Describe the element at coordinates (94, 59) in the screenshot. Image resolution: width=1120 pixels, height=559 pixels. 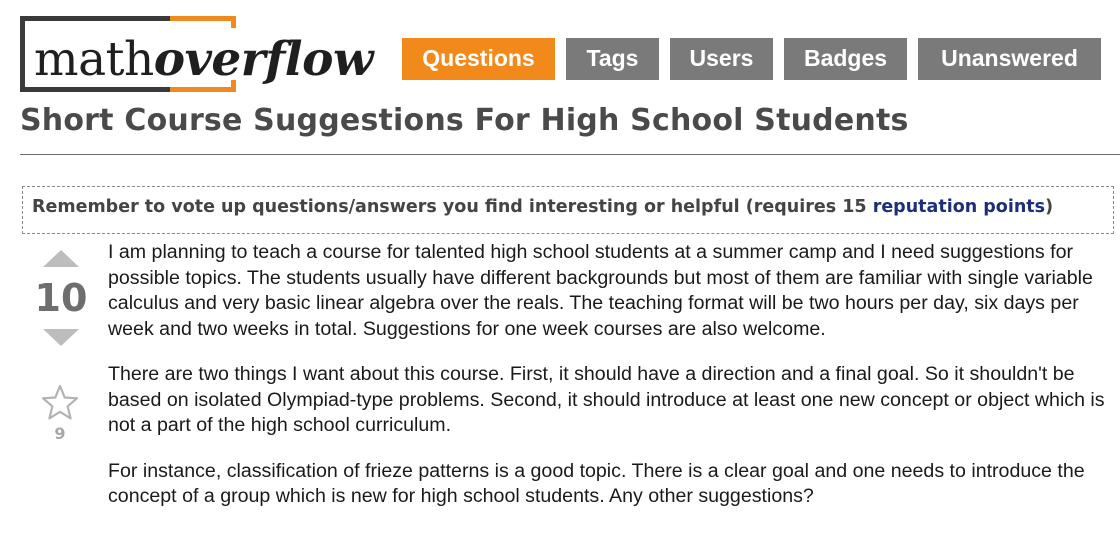
I see `logo-math: math` at that location.